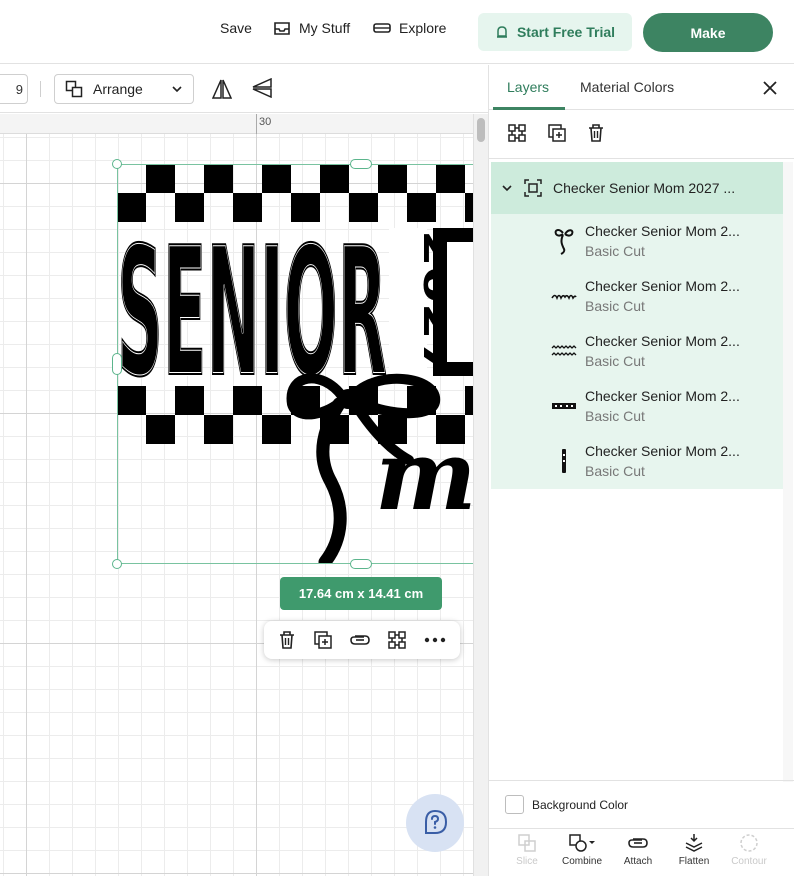 Image resolution: width=794 pixels, height=876 pixels. Describe the element at coordinates (527, 861) in the screenshot. I see `slice-label: Slice` at that location.